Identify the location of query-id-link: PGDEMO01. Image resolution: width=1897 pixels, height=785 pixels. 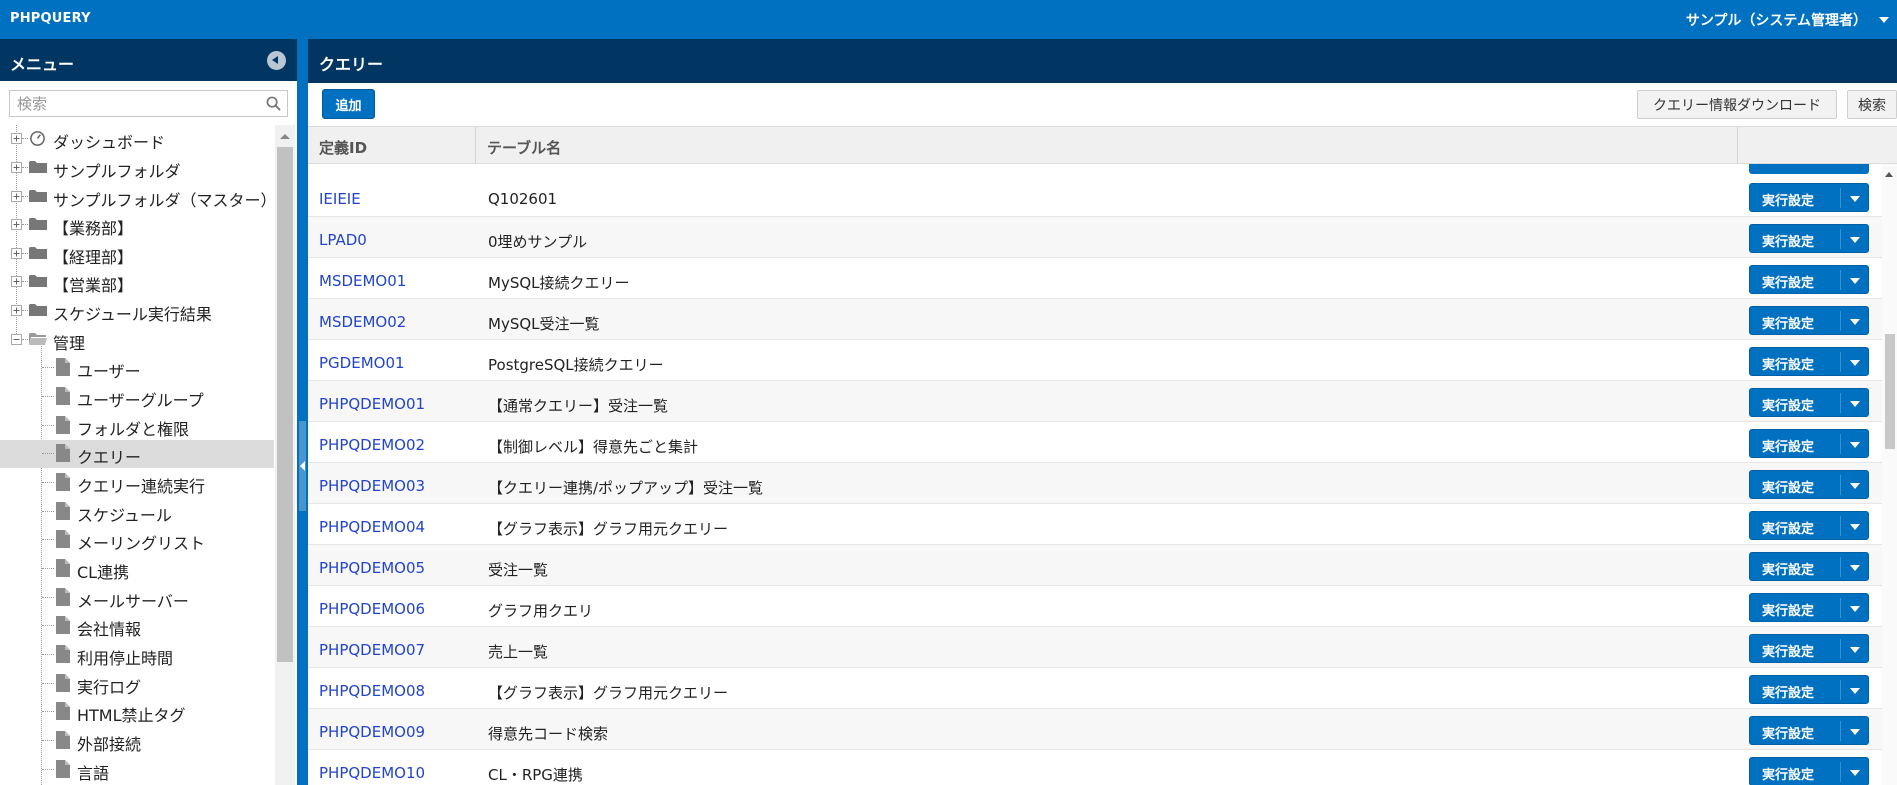
(362, 363).